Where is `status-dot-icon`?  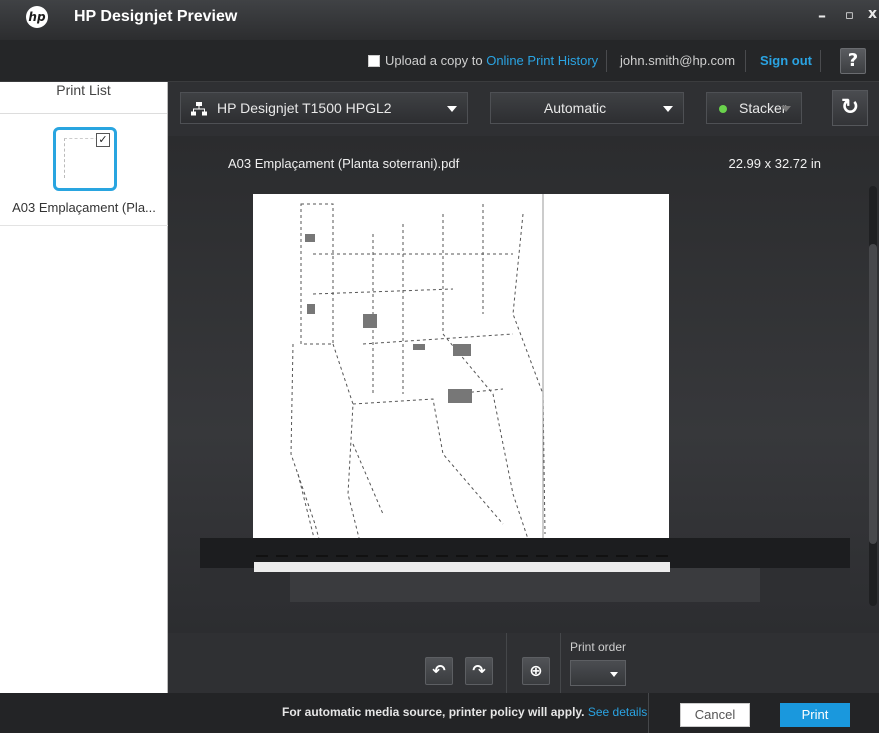
status-dot-icon is located at coordinates (723, 109).